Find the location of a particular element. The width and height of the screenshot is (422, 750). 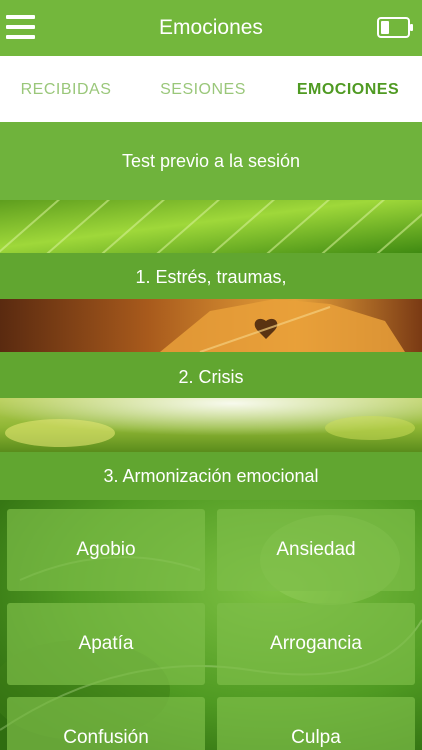

autumn-leaf-banner is located at coordinates (211, 325).